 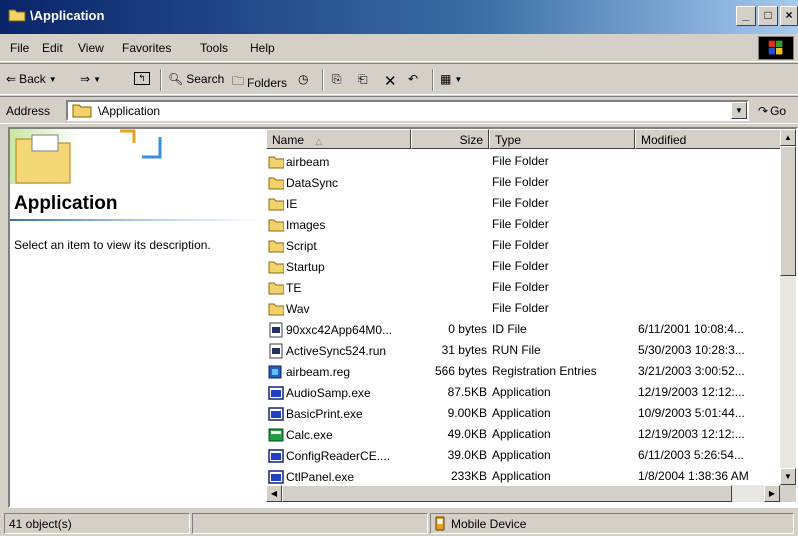 What do you see at coordinates (294, 288) in the screenshot?
I see `file-name: TE` at bounding box center [294, 288].